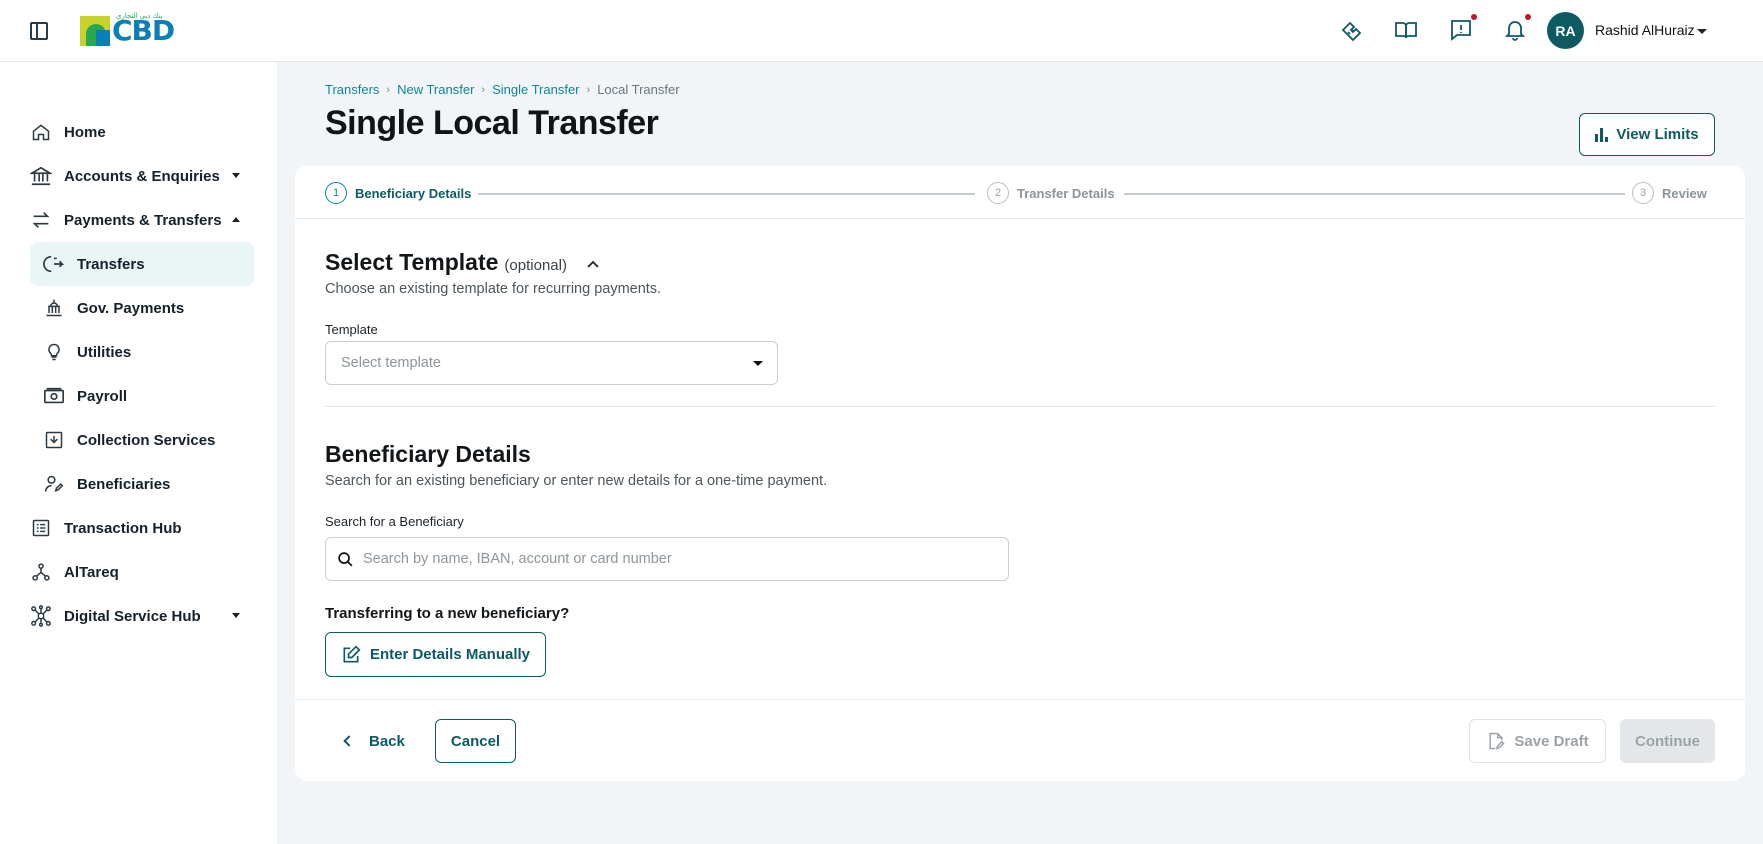 The width and height of the screenshot is (1763, 844). Describe the element at coordinates (1643, 193) in the screenshot. I see `step-number: 3` at that location.